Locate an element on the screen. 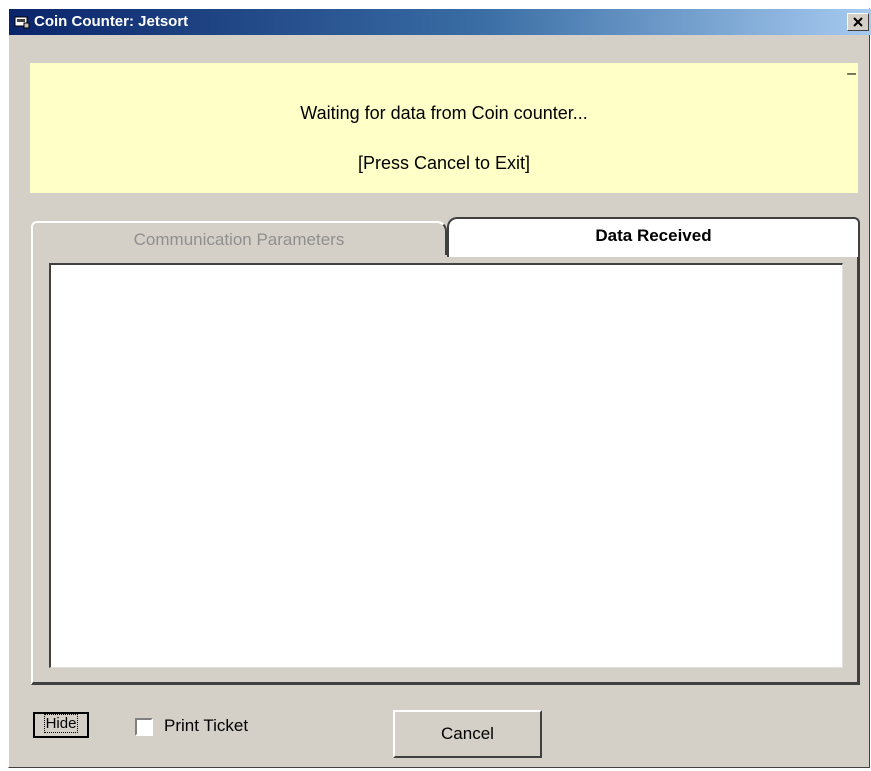  minimize-mark: – is located at coordinates (851, 73).